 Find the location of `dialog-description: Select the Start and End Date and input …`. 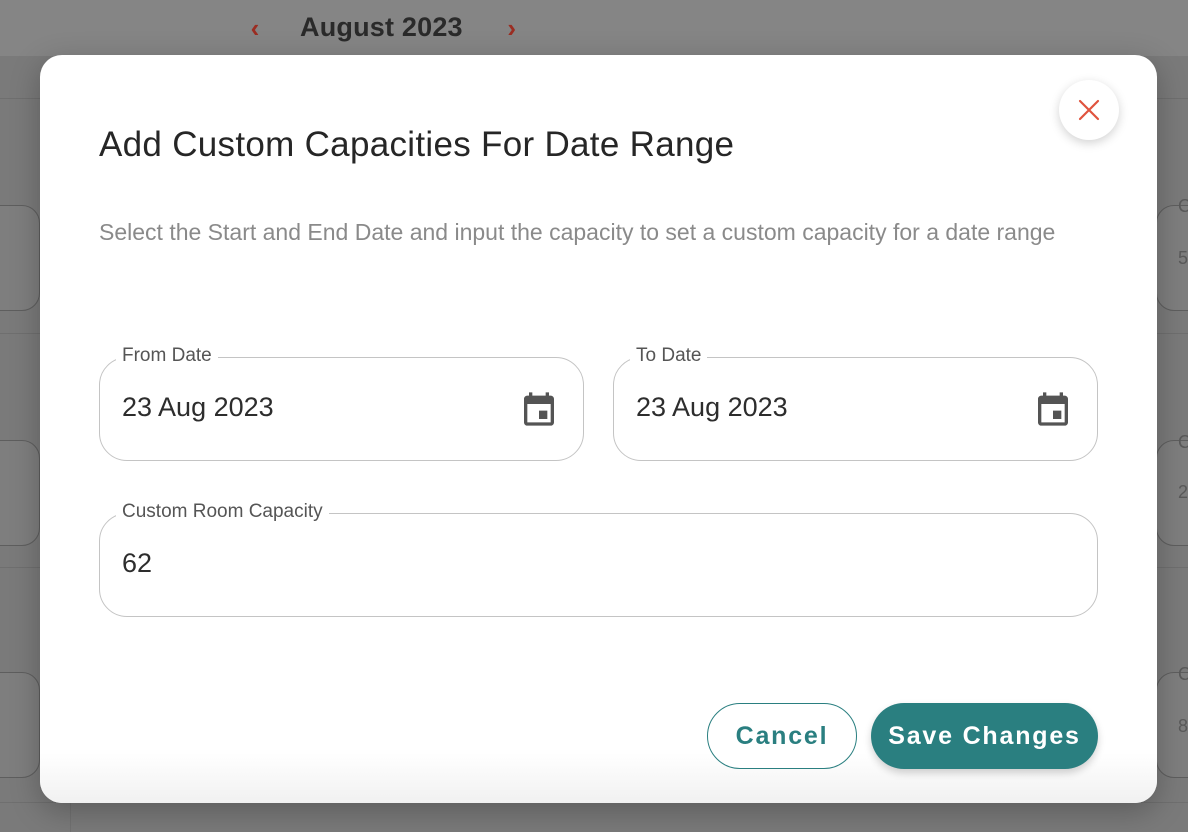

dialog-description: Select the Start and End Date and input … is located at coordinates (577, 232).